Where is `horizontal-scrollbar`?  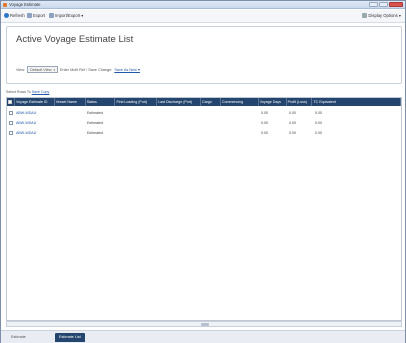 horizontal-scrollbar is located at coordinates (204, 324).